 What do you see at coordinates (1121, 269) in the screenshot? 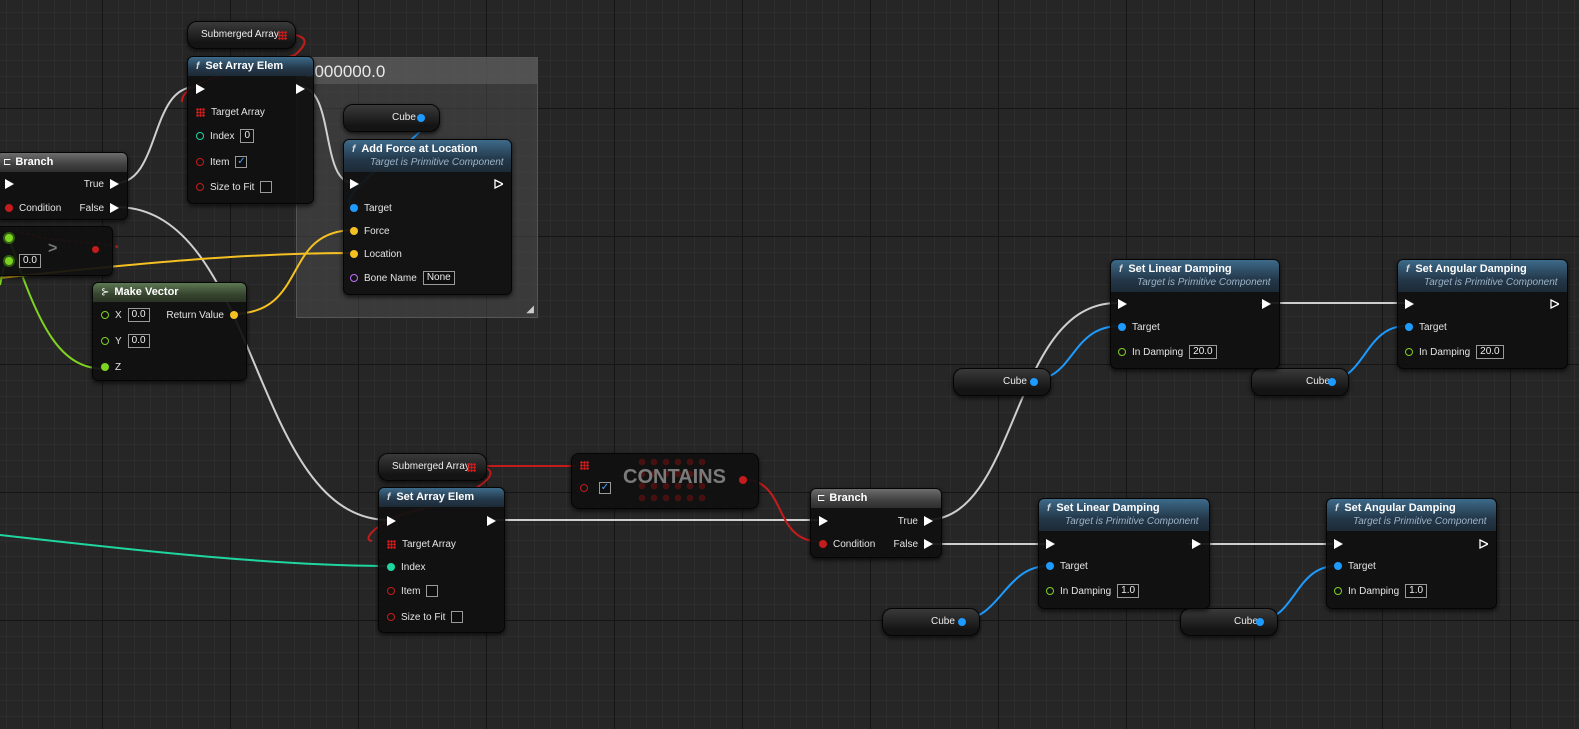
I see `function-icon: f` at bounding box center [1121, 269].